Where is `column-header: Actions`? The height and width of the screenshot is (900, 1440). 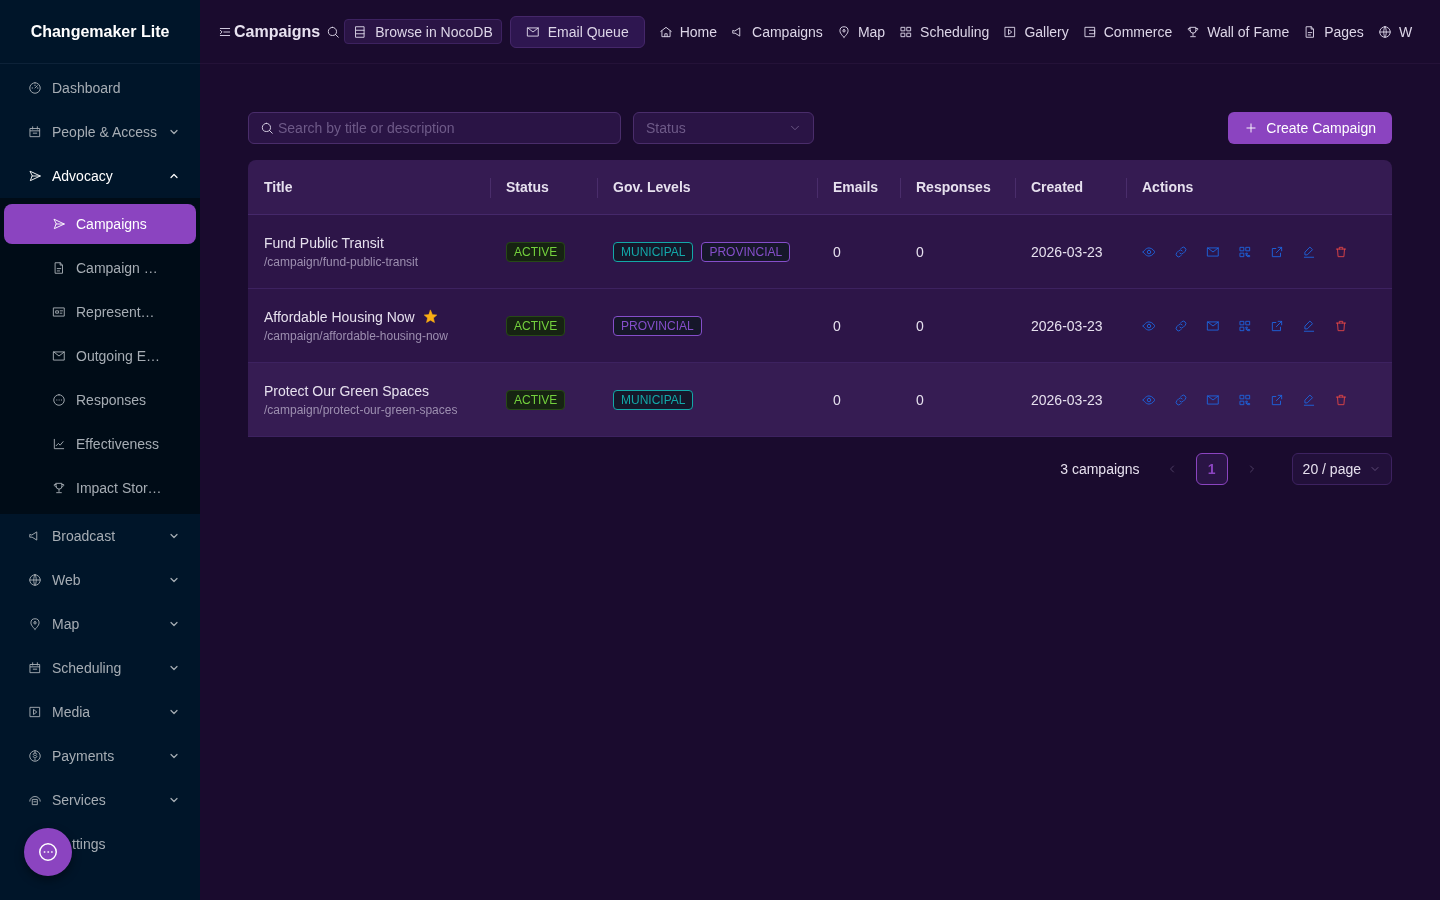 column-header: Actions is located at coordinates (1168, 187).